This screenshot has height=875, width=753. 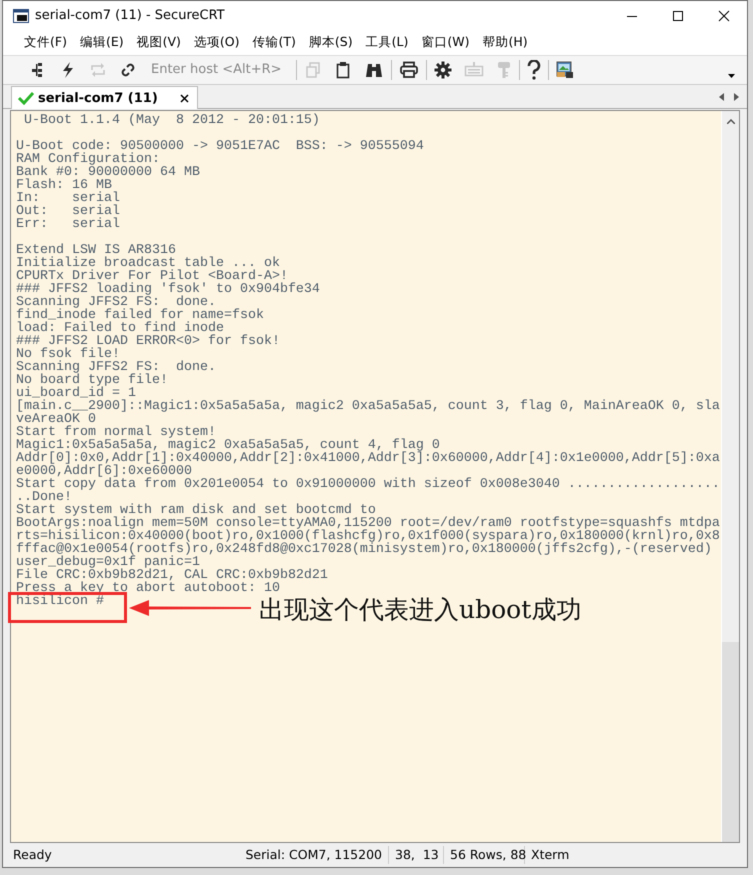 What do you see at coordinates (148, 341) in the screenshot?
I see `terminal-line: ### JFFS2 LOAD ERROR<0> for fsok!` at bounding box center [148, 341].